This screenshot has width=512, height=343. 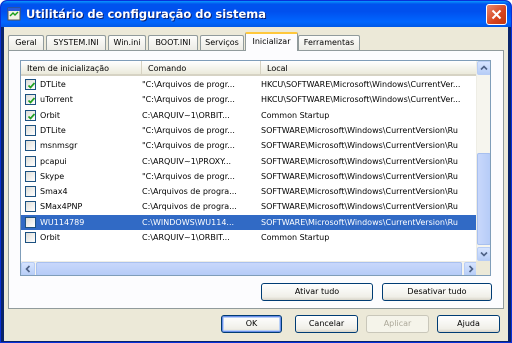 I want to click on arrow-down-icon, so click(x=484, y=254).